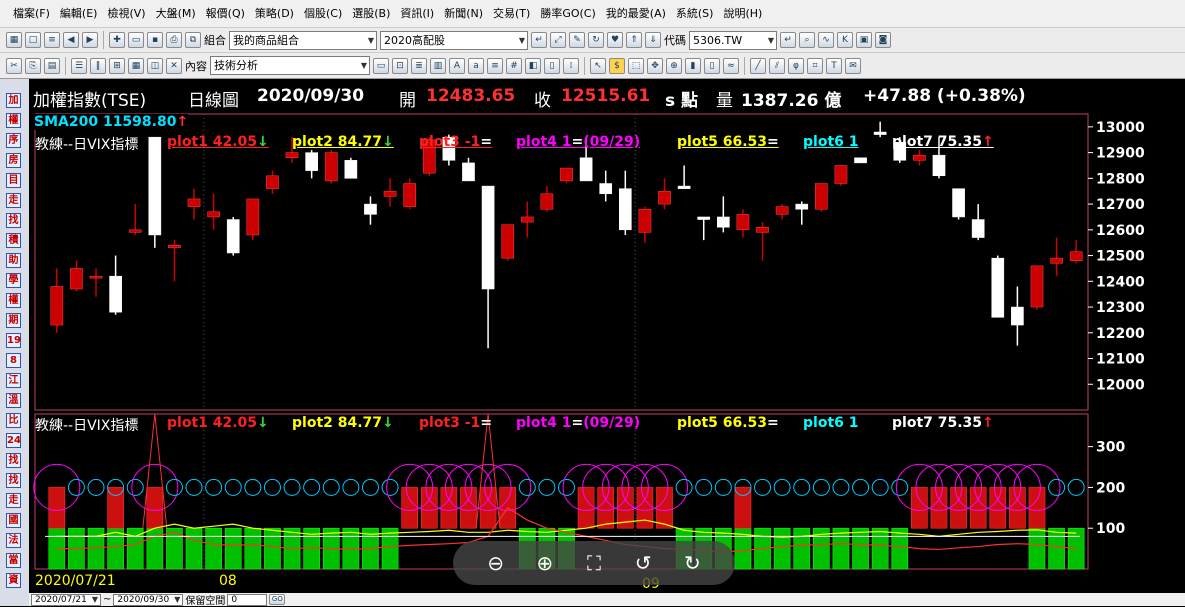 The image size is (1185, 607). I want to click on edit-icon: ✎, so click(577, 40).